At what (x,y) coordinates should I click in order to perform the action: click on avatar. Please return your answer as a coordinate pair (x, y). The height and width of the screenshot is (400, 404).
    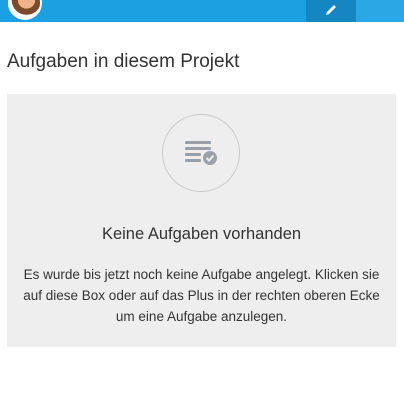
    Looking at the image, I should click on (25, 10).